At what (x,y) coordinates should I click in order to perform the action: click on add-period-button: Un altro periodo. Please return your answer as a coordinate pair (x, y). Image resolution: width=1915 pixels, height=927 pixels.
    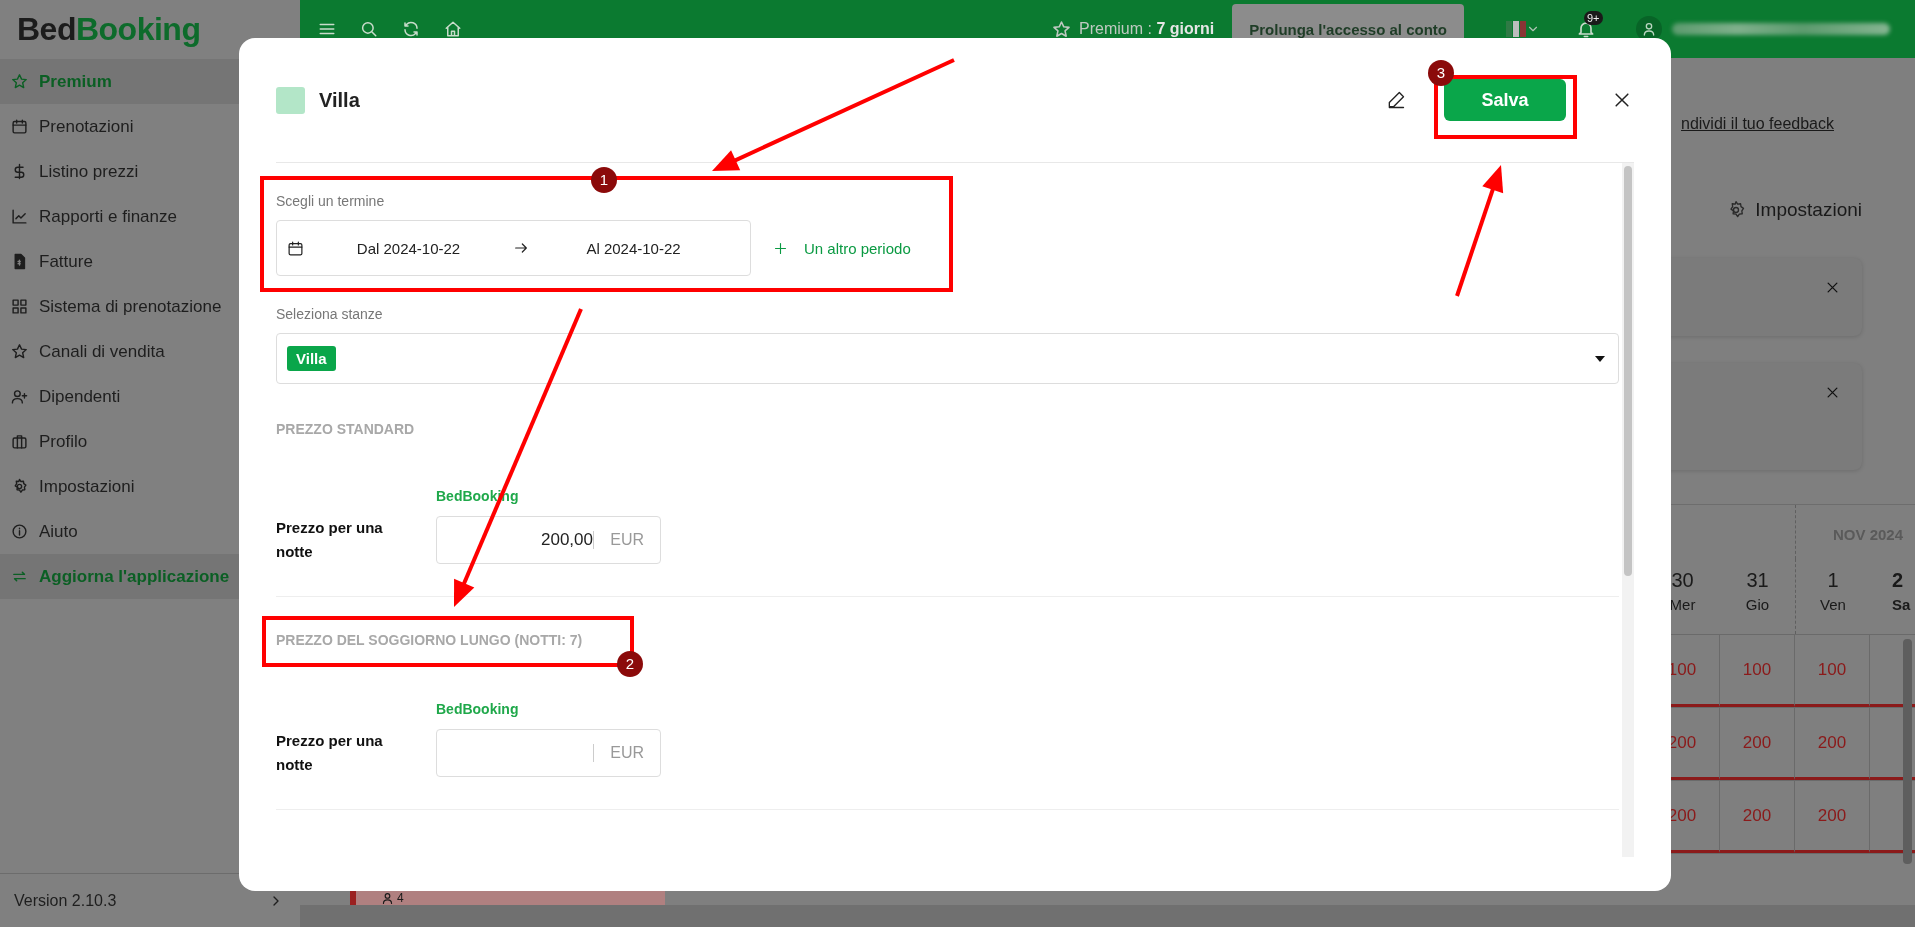
    Looking at the image, I should click on (842, 248).